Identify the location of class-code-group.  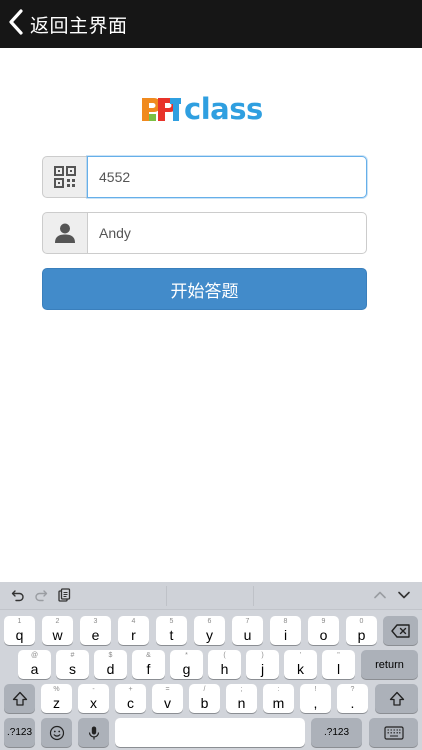
(204, 177).